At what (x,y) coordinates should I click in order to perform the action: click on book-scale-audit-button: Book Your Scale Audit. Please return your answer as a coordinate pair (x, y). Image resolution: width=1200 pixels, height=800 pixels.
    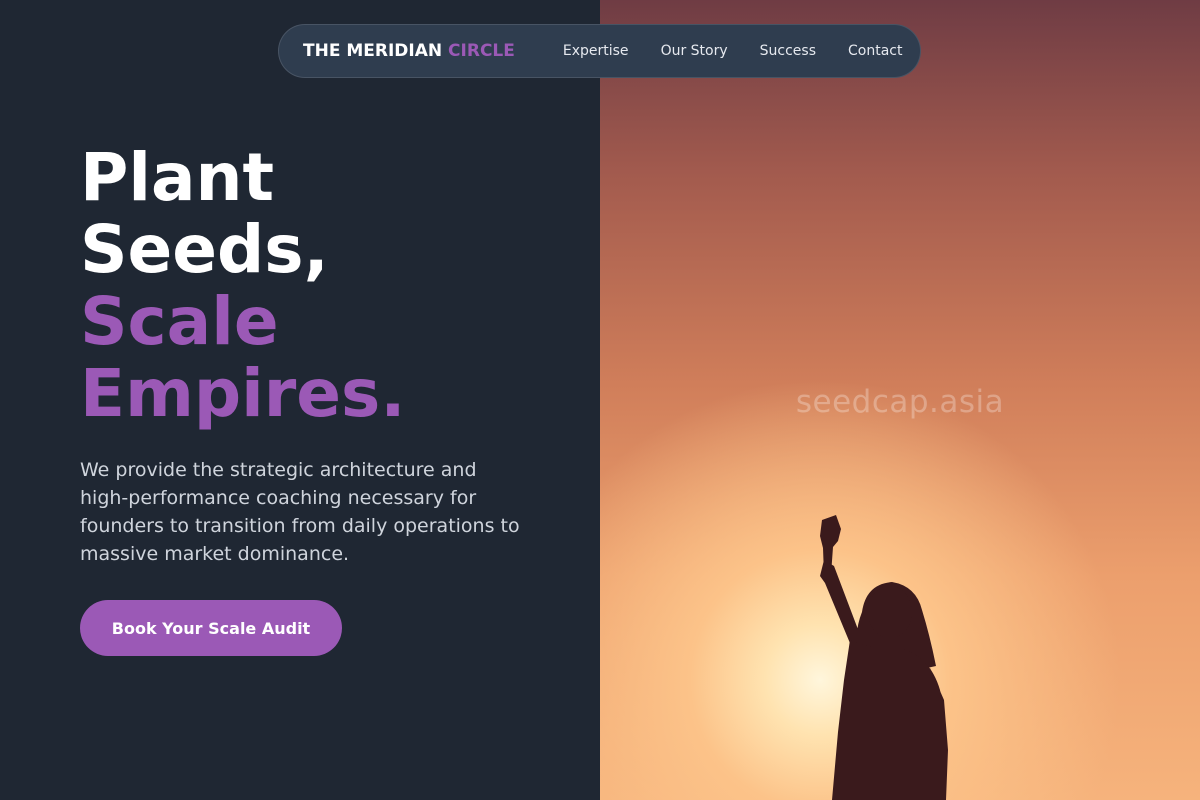
    Looking at the image, I should click on (211, 628).